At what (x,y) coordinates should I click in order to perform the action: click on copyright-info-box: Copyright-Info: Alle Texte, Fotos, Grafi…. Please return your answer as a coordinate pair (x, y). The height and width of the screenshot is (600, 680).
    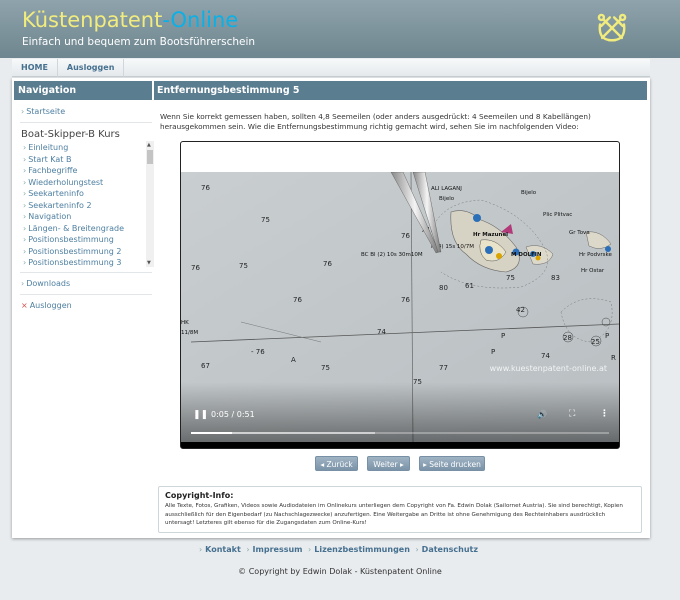
    Looking at the image, I should click on (400, 509).